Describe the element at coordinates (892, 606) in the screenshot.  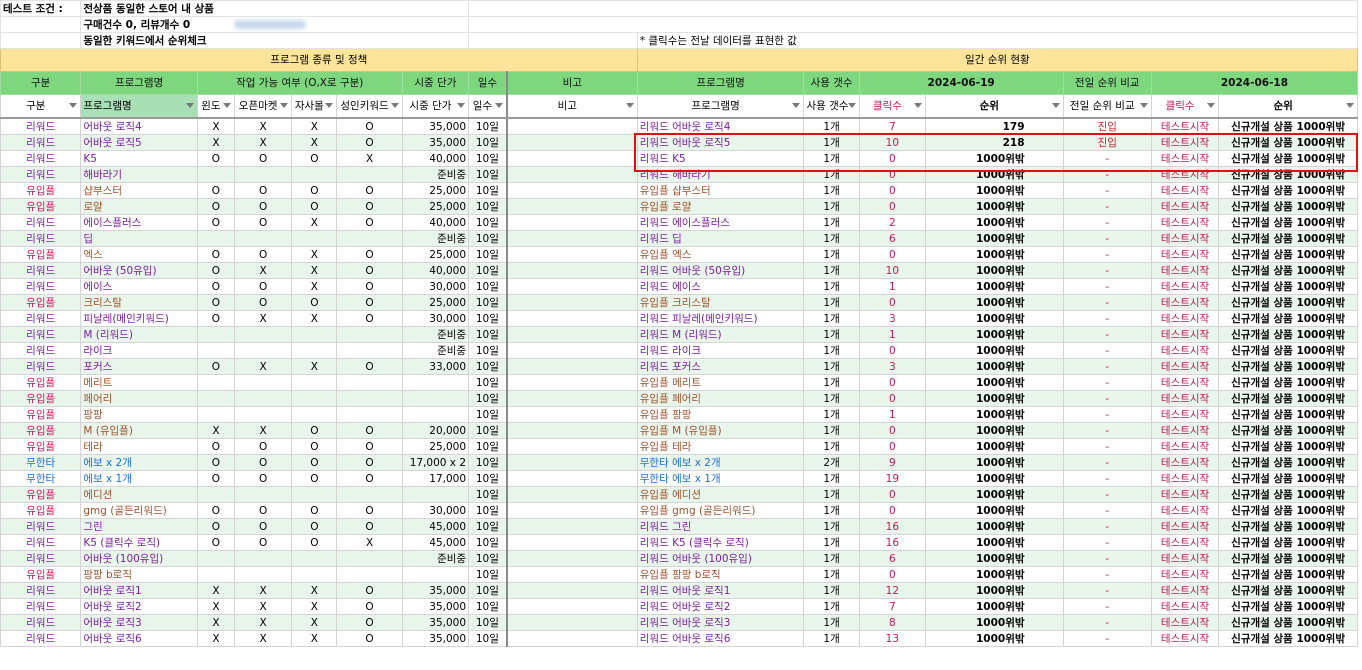
I see `clicks-cell: 7` at that location.